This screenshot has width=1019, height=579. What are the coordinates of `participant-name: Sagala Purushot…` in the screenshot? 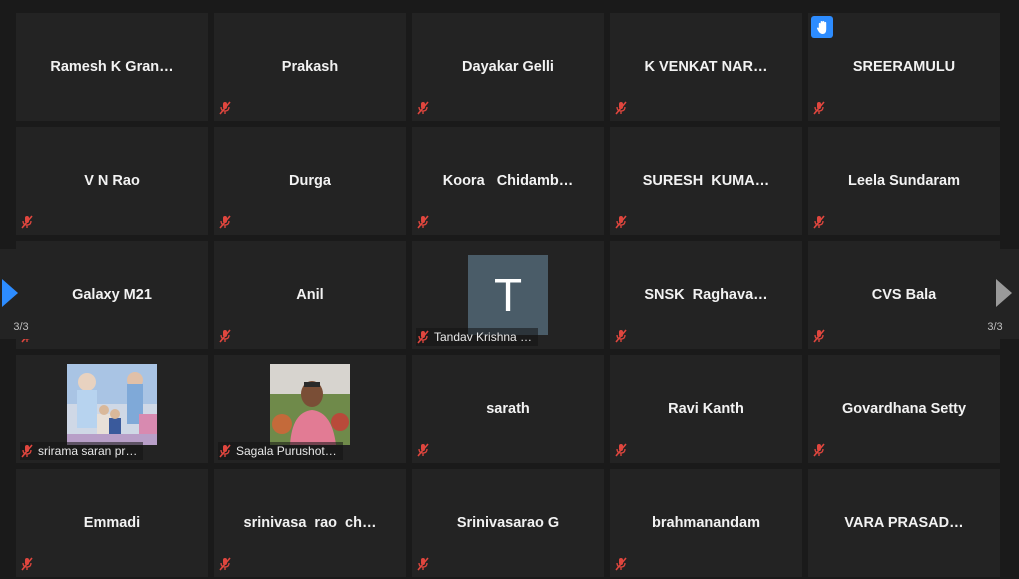 It's located at (286, 451).